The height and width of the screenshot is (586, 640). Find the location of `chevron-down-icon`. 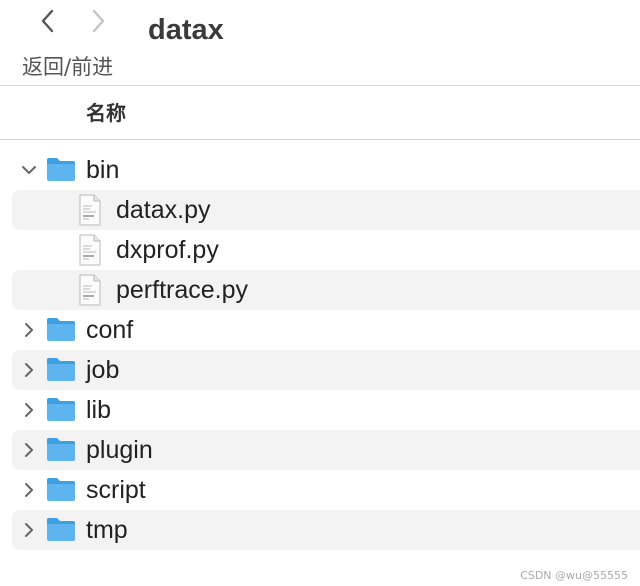

chevron-down-icon is located at coordinates (29, 170).